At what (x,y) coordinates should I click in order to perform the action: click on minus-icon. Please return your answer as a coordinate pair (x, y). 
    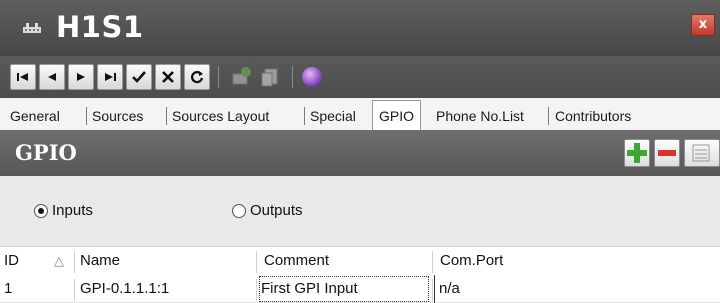
    Looking at the image, I should click on (667, 153).